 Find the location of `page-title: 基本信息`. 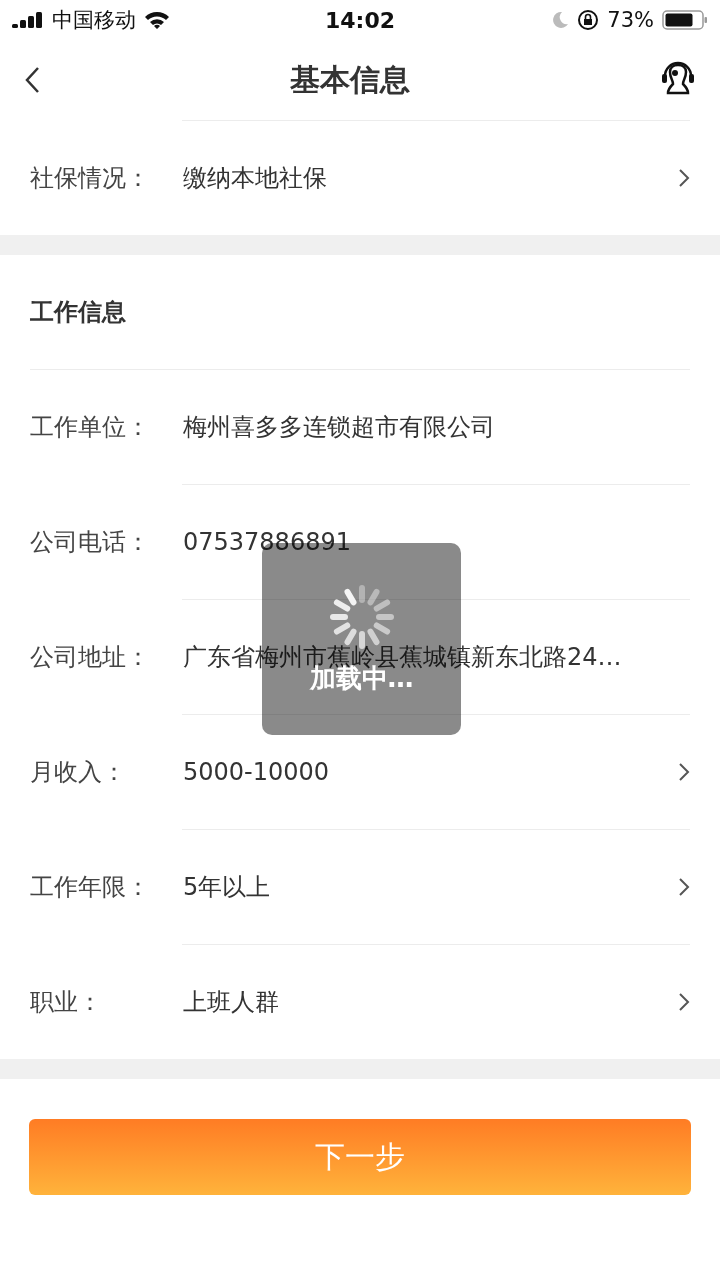

page-title: 基本信息 is located at coordinates (350, 79).